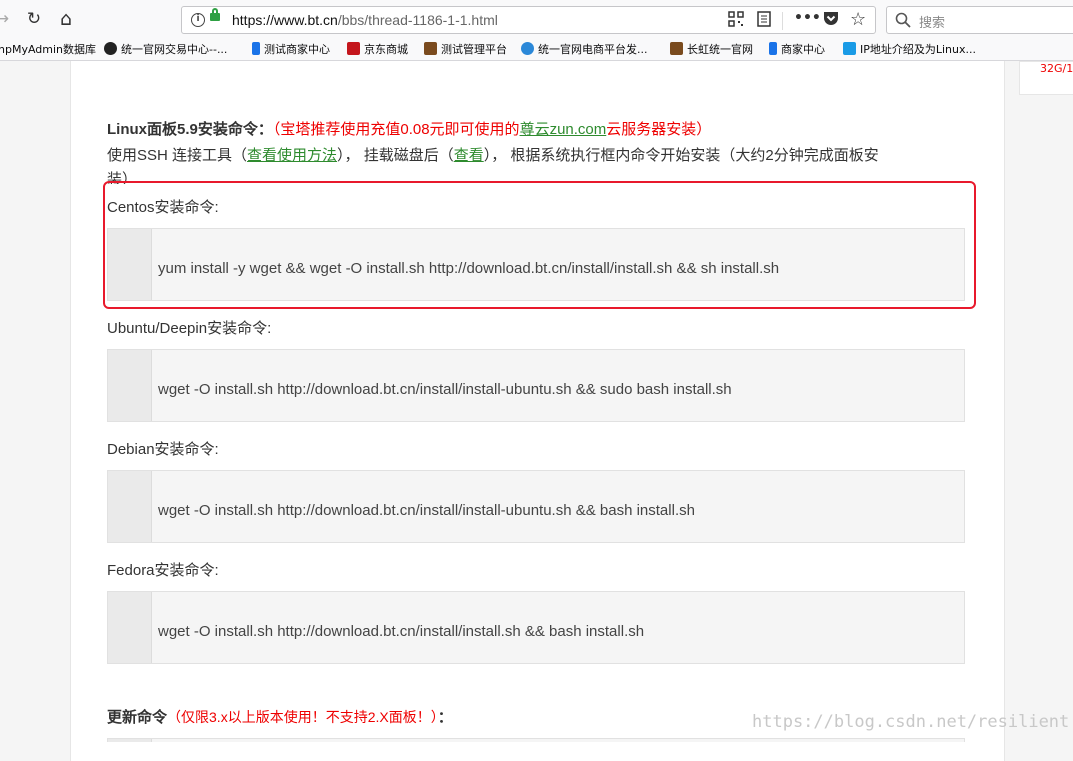  What do you see at coordinates (536, 740) in the screenshot?
I see `update-code-block` at bounding box center [536, 740].